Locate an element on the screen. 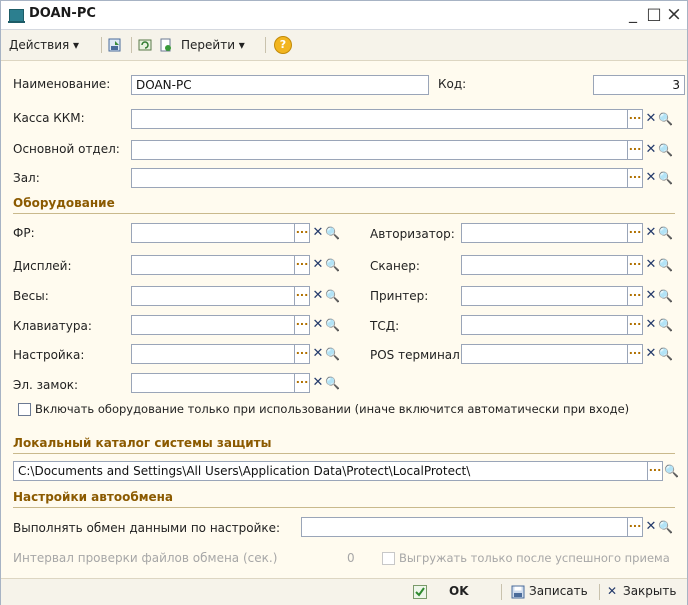 This screenshot has height=605, width=688. close-button: Закрыть is located at coordinates (649, 591).